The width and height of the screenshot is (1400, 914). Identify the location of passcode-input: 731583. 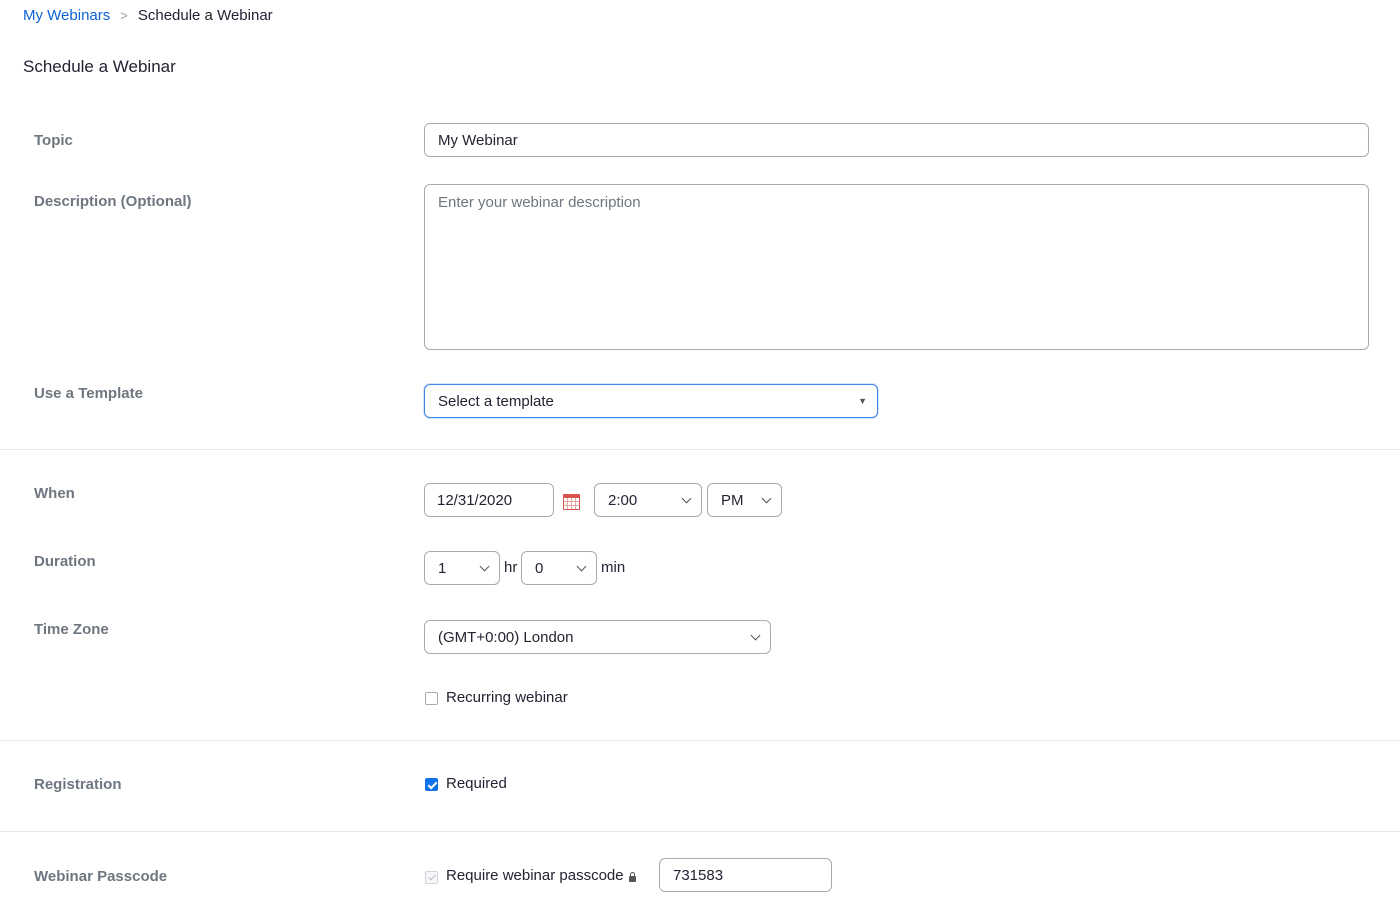
(745, 875).